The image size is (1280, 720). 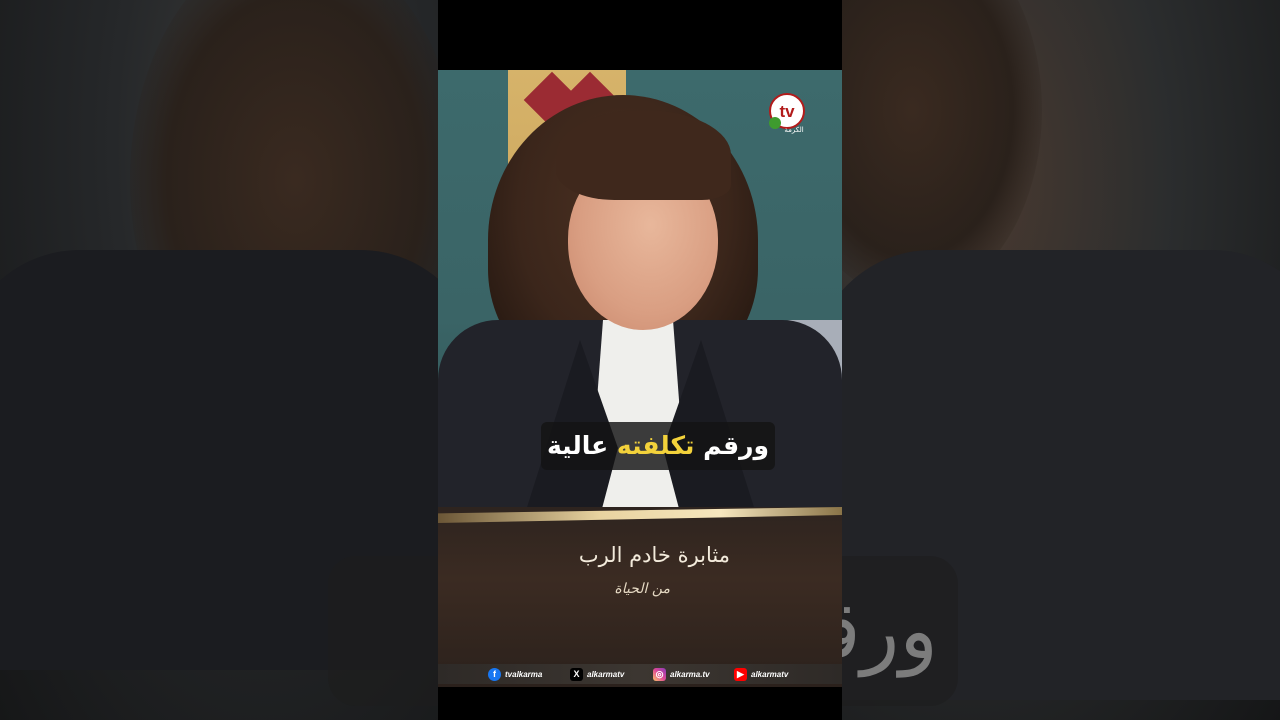 What do you see at coordinates (494, 674) in the screenshot?
I see `facebook-icon: f` at bounding box center [494, 674].